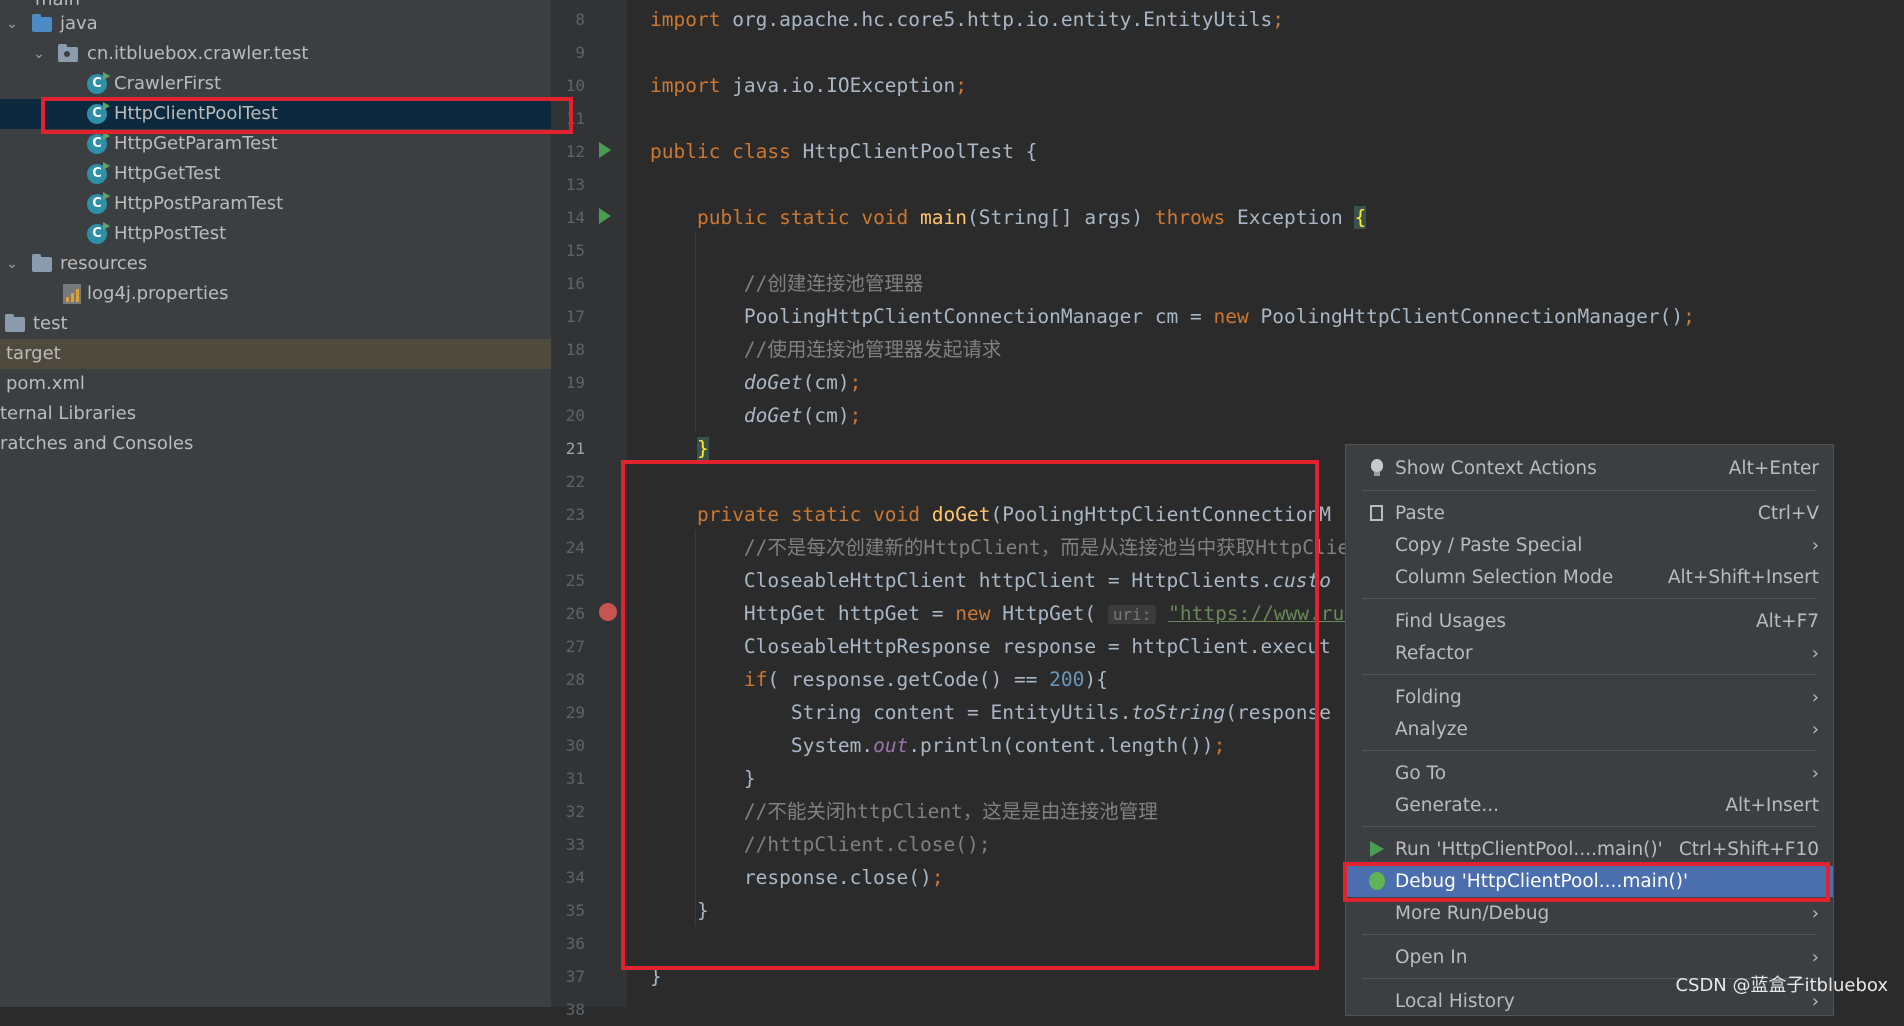 The width and height of the screenshot is (1904, 1026). I want to click on tree-item-label: HttpPostParamTest, so click(199, 203).